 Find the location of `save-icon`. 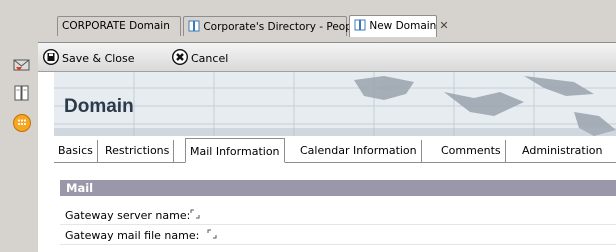

save-icon is located at coordinates (51, 58).